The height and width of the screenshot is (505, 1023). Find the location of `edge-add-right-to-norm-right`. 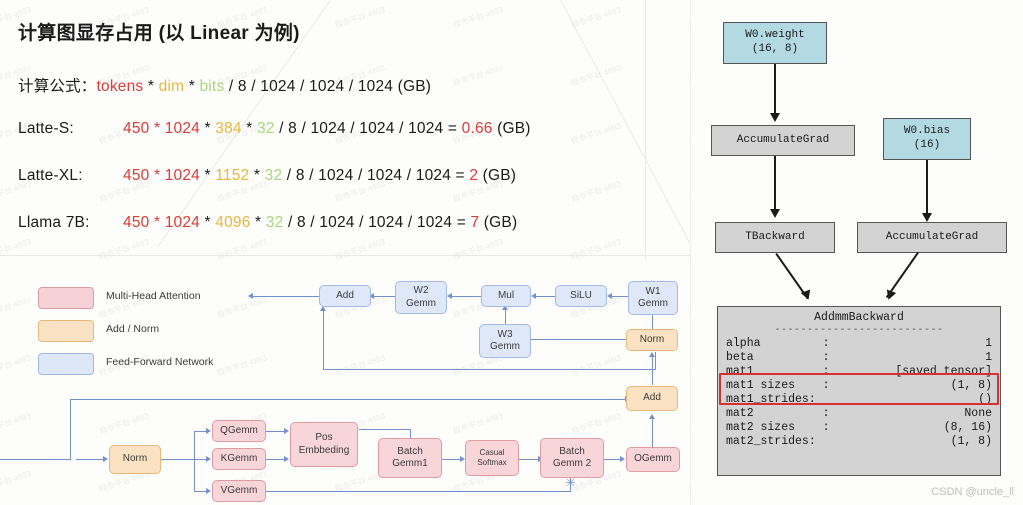

edge-add-right-to-norm-right is located at coordinates (653, 371).